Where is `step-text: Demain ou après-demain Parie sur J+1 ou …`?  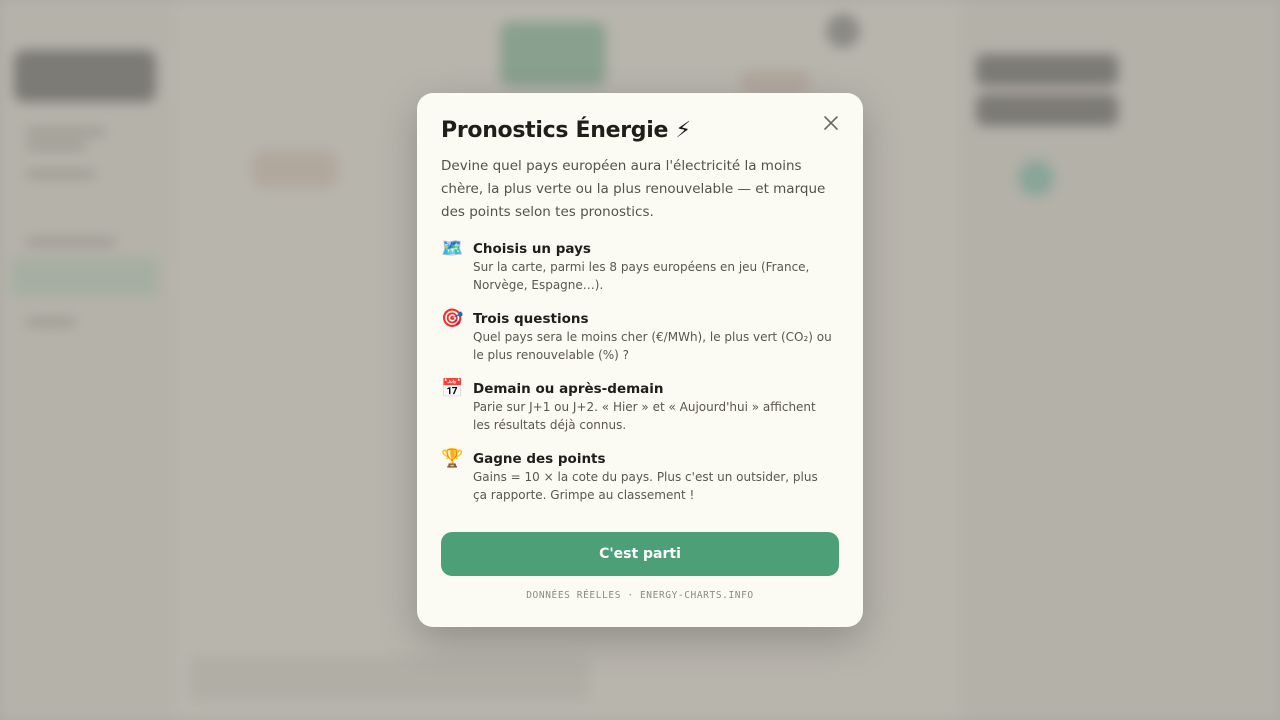 step-text: Demain ou après-demain Parie sur J+1 ou … is located at coordinates (653, 406).